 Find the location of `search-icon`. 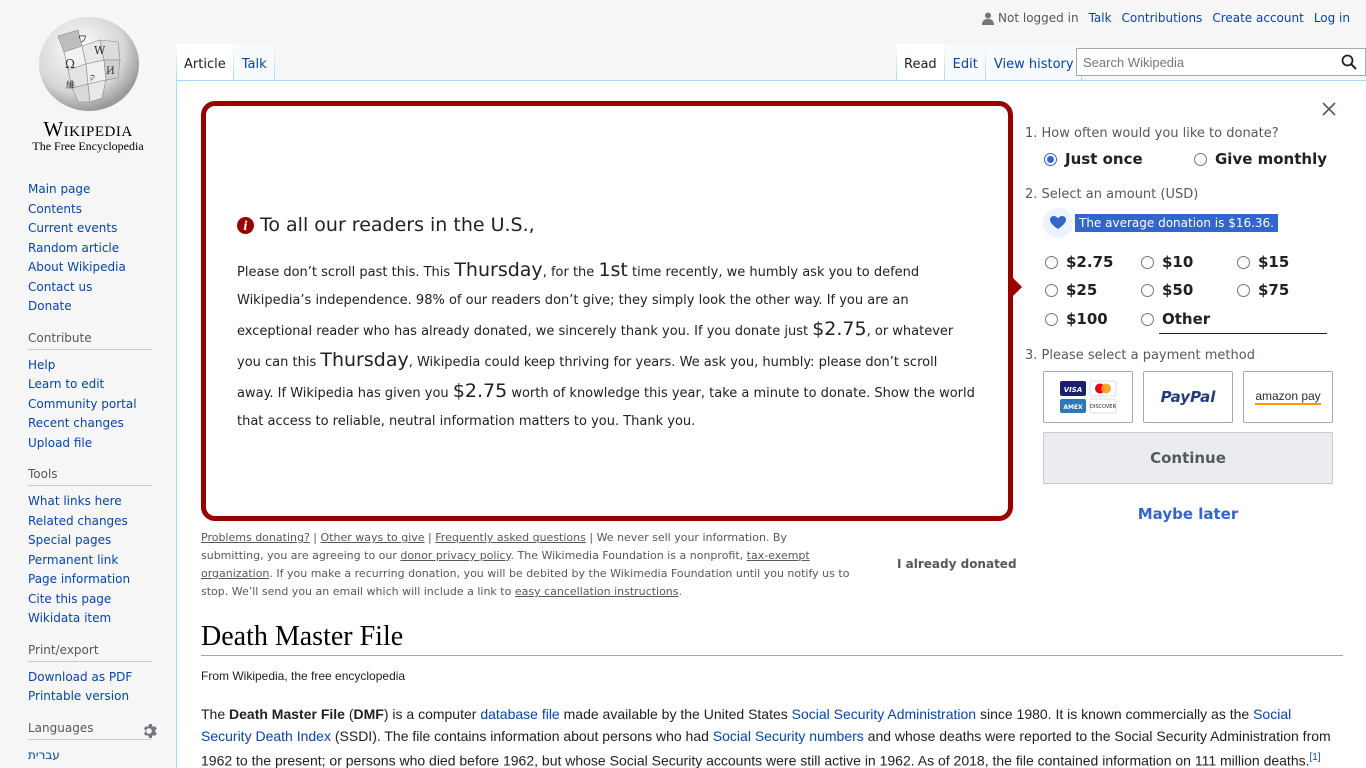

search-icon is located at coordinates (1349, 62).